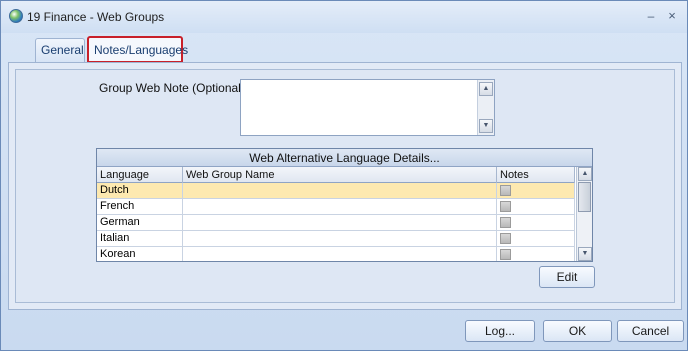  Describe the element at coordinates (140, 175) in the screenshot. I see `column-header-language: Language` at that location.